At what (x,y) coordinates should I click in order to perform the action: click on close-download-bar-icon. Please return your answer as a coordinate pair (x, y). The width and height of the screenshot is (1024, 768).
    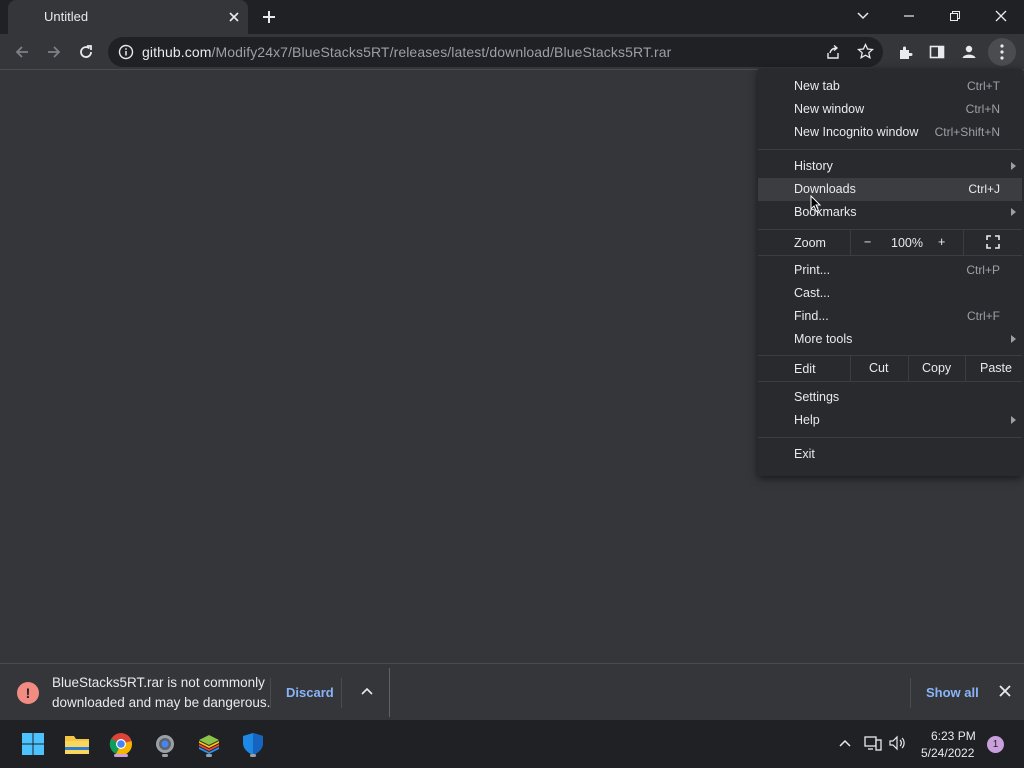
    Looking at the image, I should click on (1005, 693).